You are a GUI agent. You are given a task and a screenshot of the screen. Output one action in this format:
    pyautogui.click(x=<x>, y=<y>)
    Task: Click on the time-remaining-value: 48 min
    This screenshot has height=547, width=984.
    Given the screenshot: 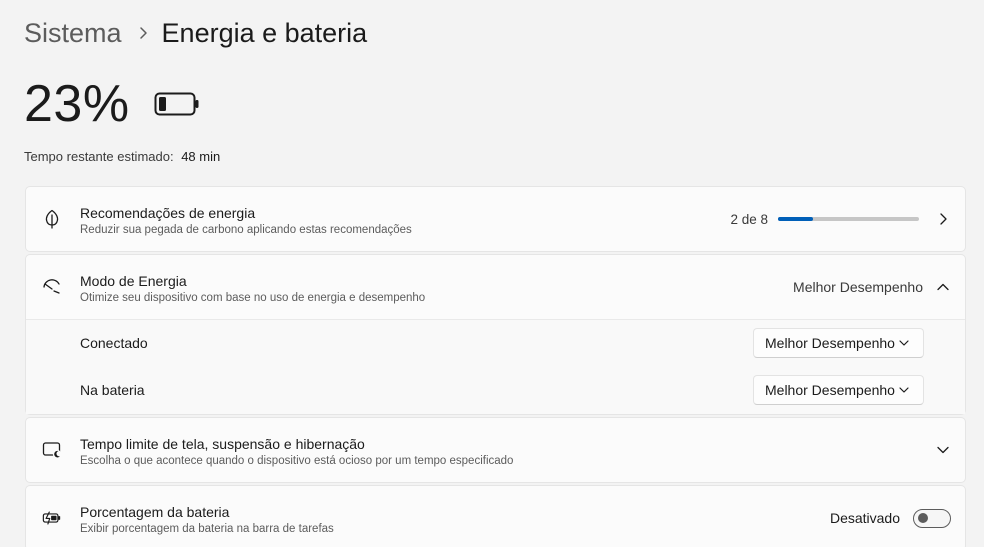 What is the action you would take?
    pyautogui.click(x=201, y=156)
    